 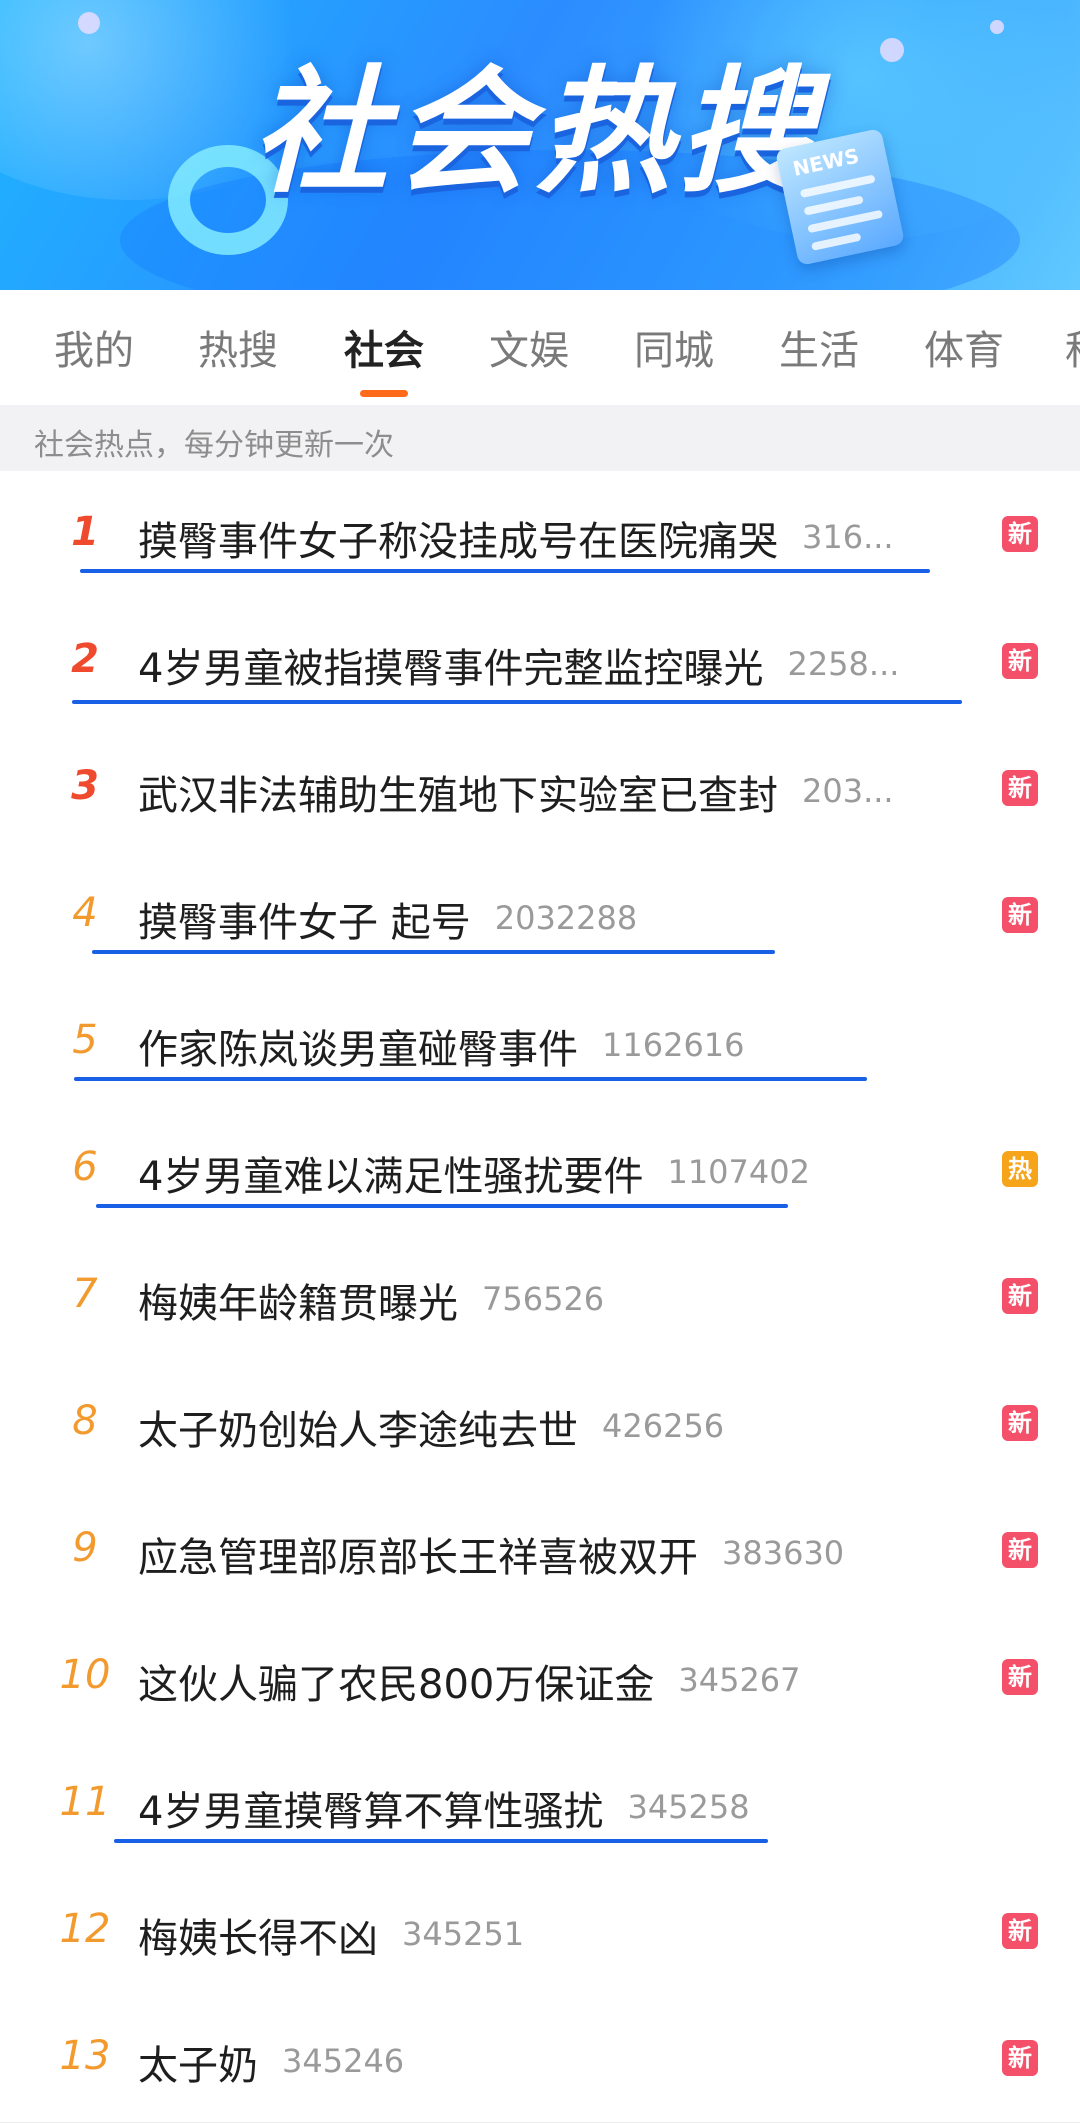 I want to click on item-title: 作家陈岚谈男童碰臀事件, so click(x=358, y=1046).